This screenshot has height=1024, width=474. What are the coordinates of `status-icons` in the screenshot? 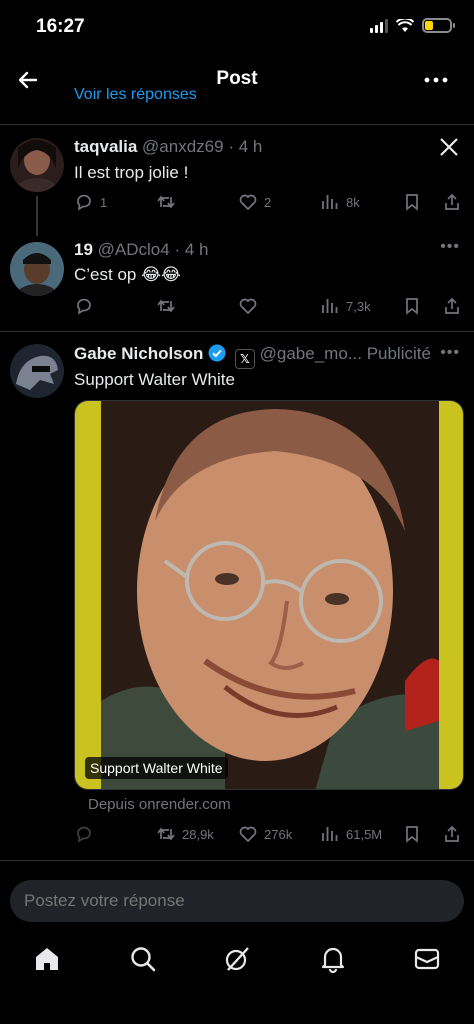 It's located at (412, 25).